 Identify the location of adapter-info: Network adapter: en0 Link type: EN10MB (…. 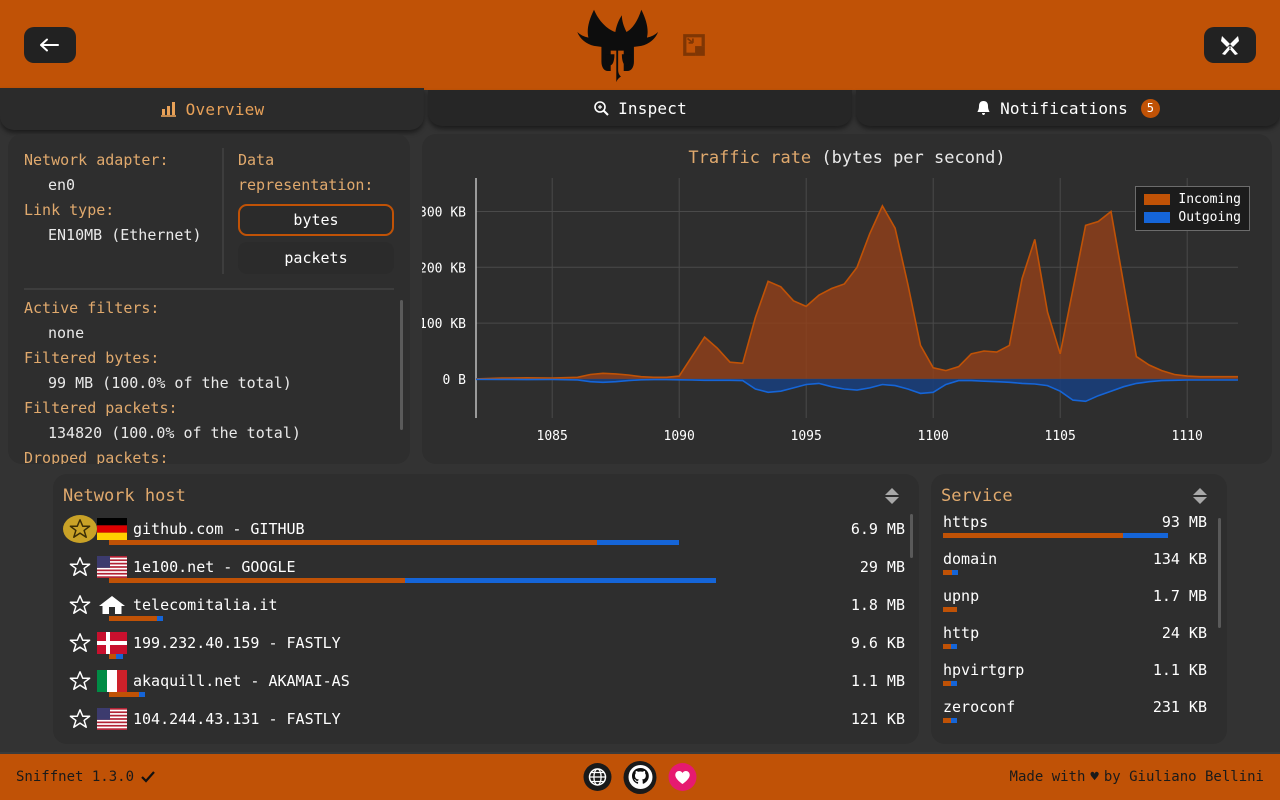
(123, 211).